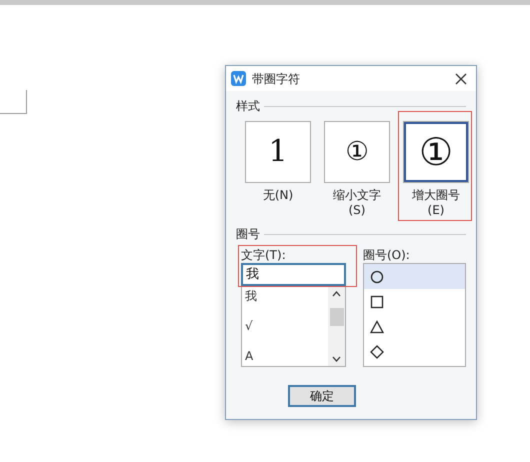 The image size is (530, 462). Describe the element at coordinates (357, 203) in the screenshot. I see `style-option-label: 缩小文字(S)` at that location.